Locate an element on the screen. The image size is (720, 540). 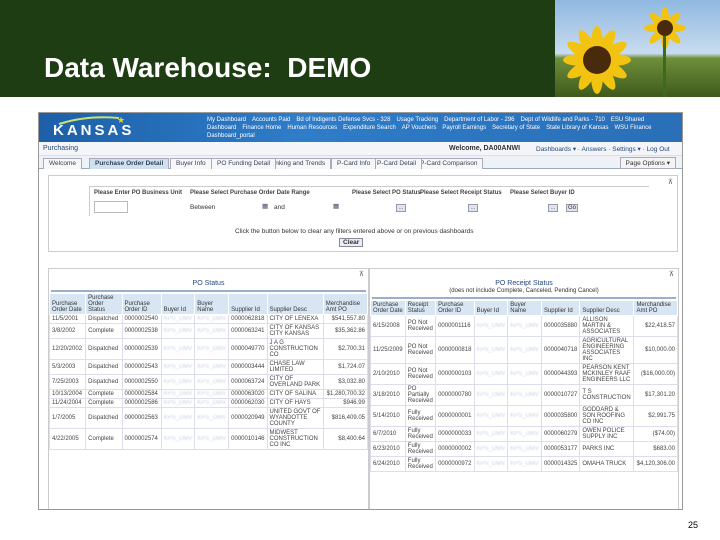
table-cell: 0000002550 is located at coordinates (141, 382).